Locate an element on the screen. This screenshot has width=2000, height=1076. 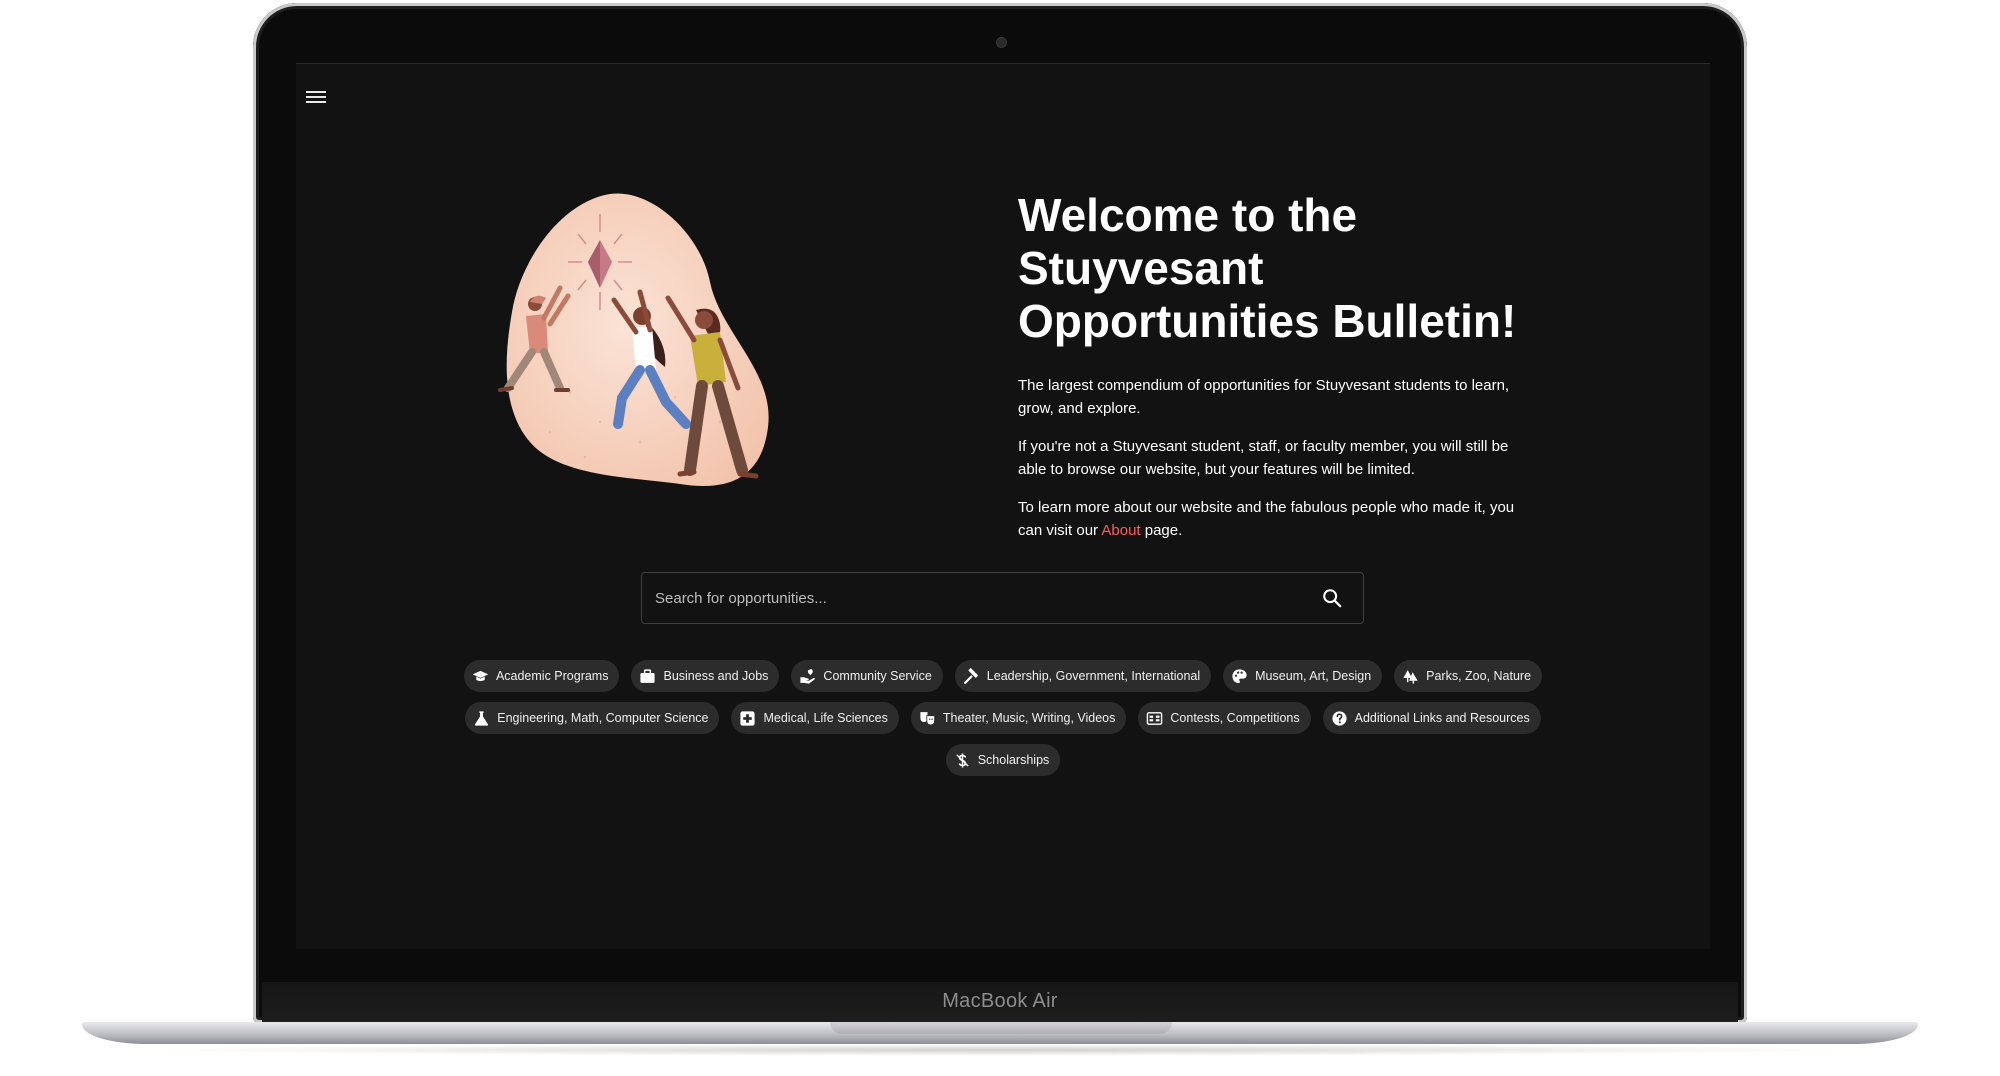
chip-label: Engineering, Math, Computer Science is located at coordinates (603, 718).